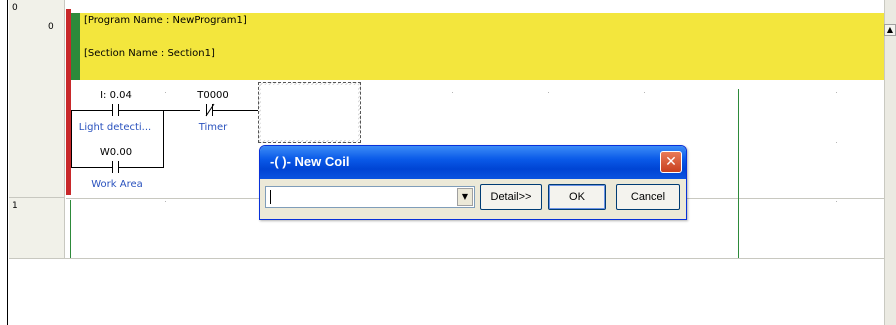 This screenshot has height=325, width=896. Describe the element at coordinates (213, 111) in the screenshot. I see `contact-timer` at that location.